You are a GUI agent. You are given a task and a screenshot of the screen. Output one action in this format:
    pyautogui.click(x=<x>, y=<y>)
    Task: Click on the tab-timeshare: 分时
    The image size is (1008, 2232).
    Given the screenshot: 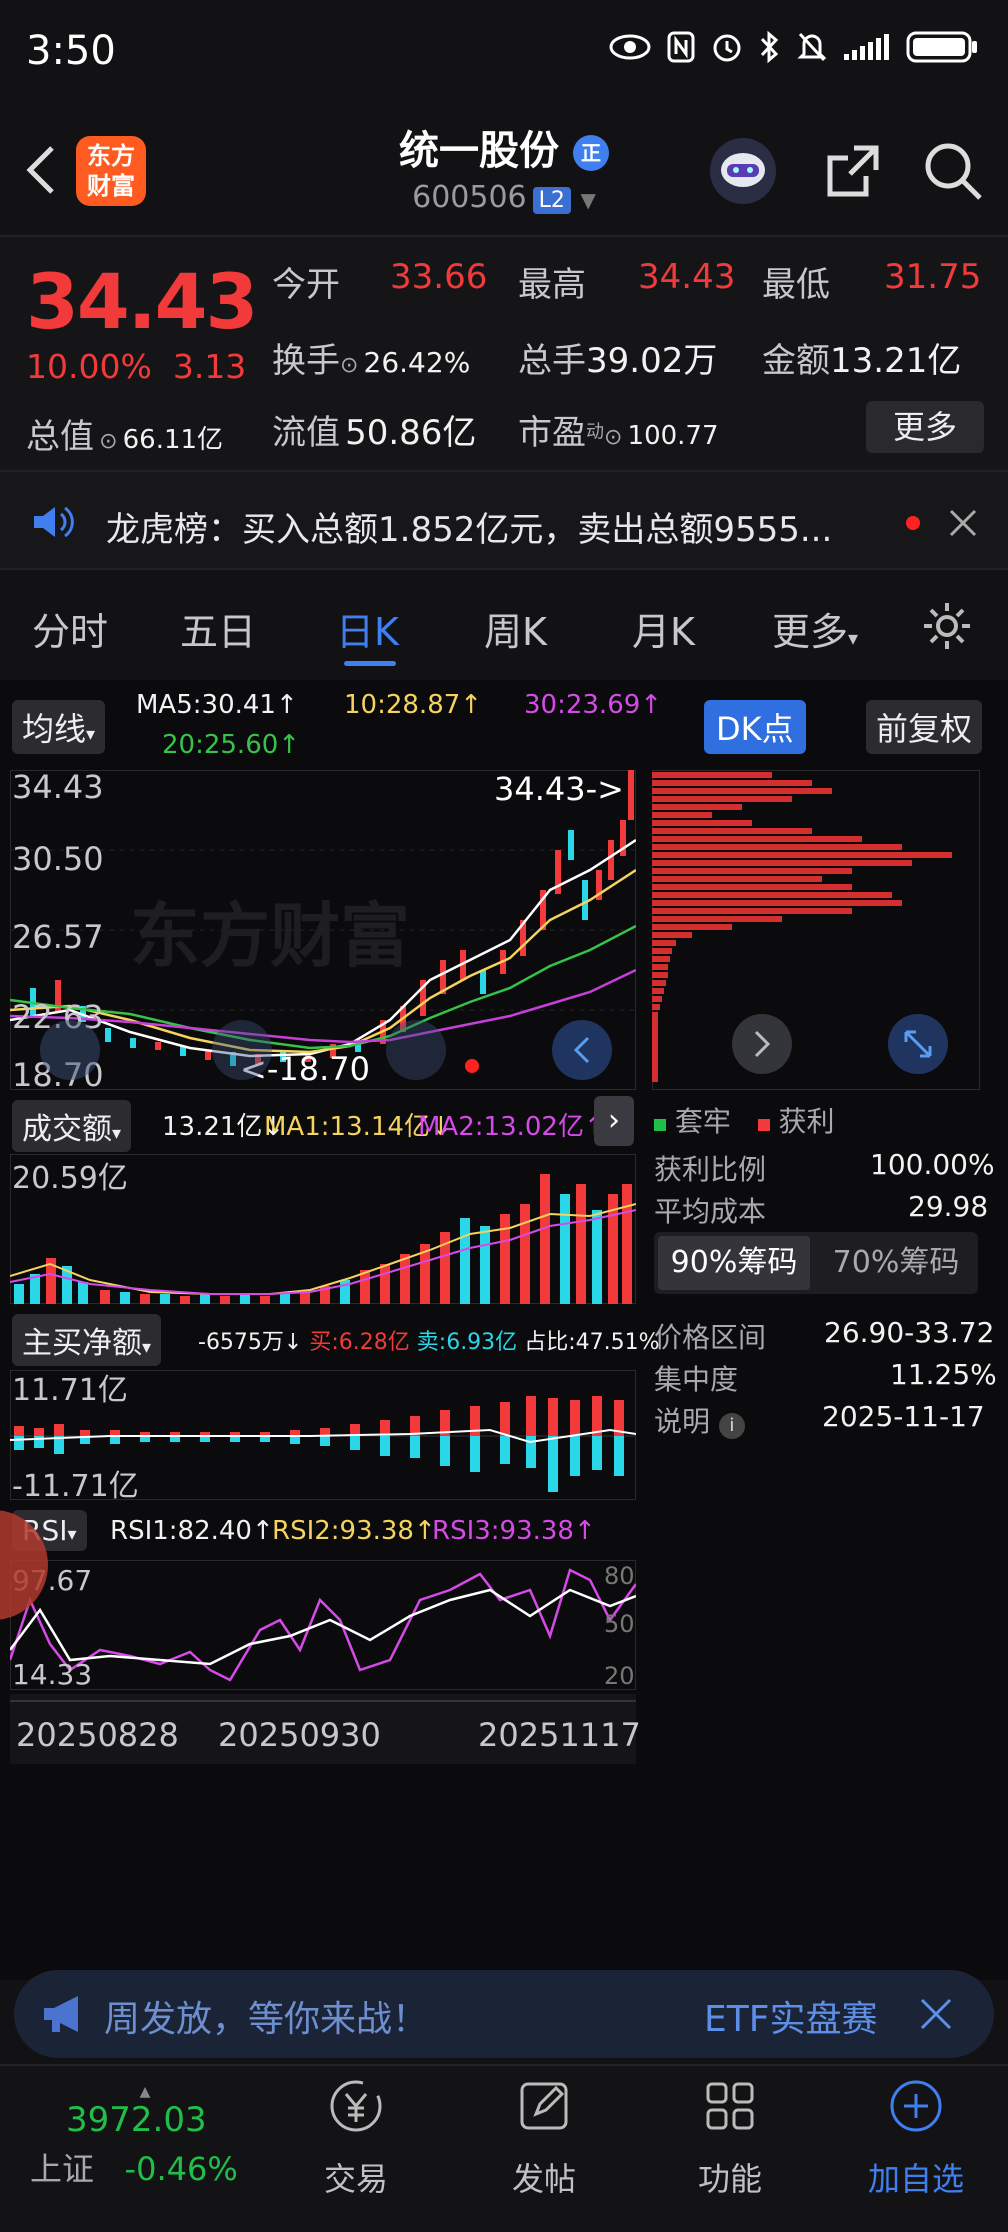 What is the action you would take?
    pyautogui.click(x=70, y=628)
    